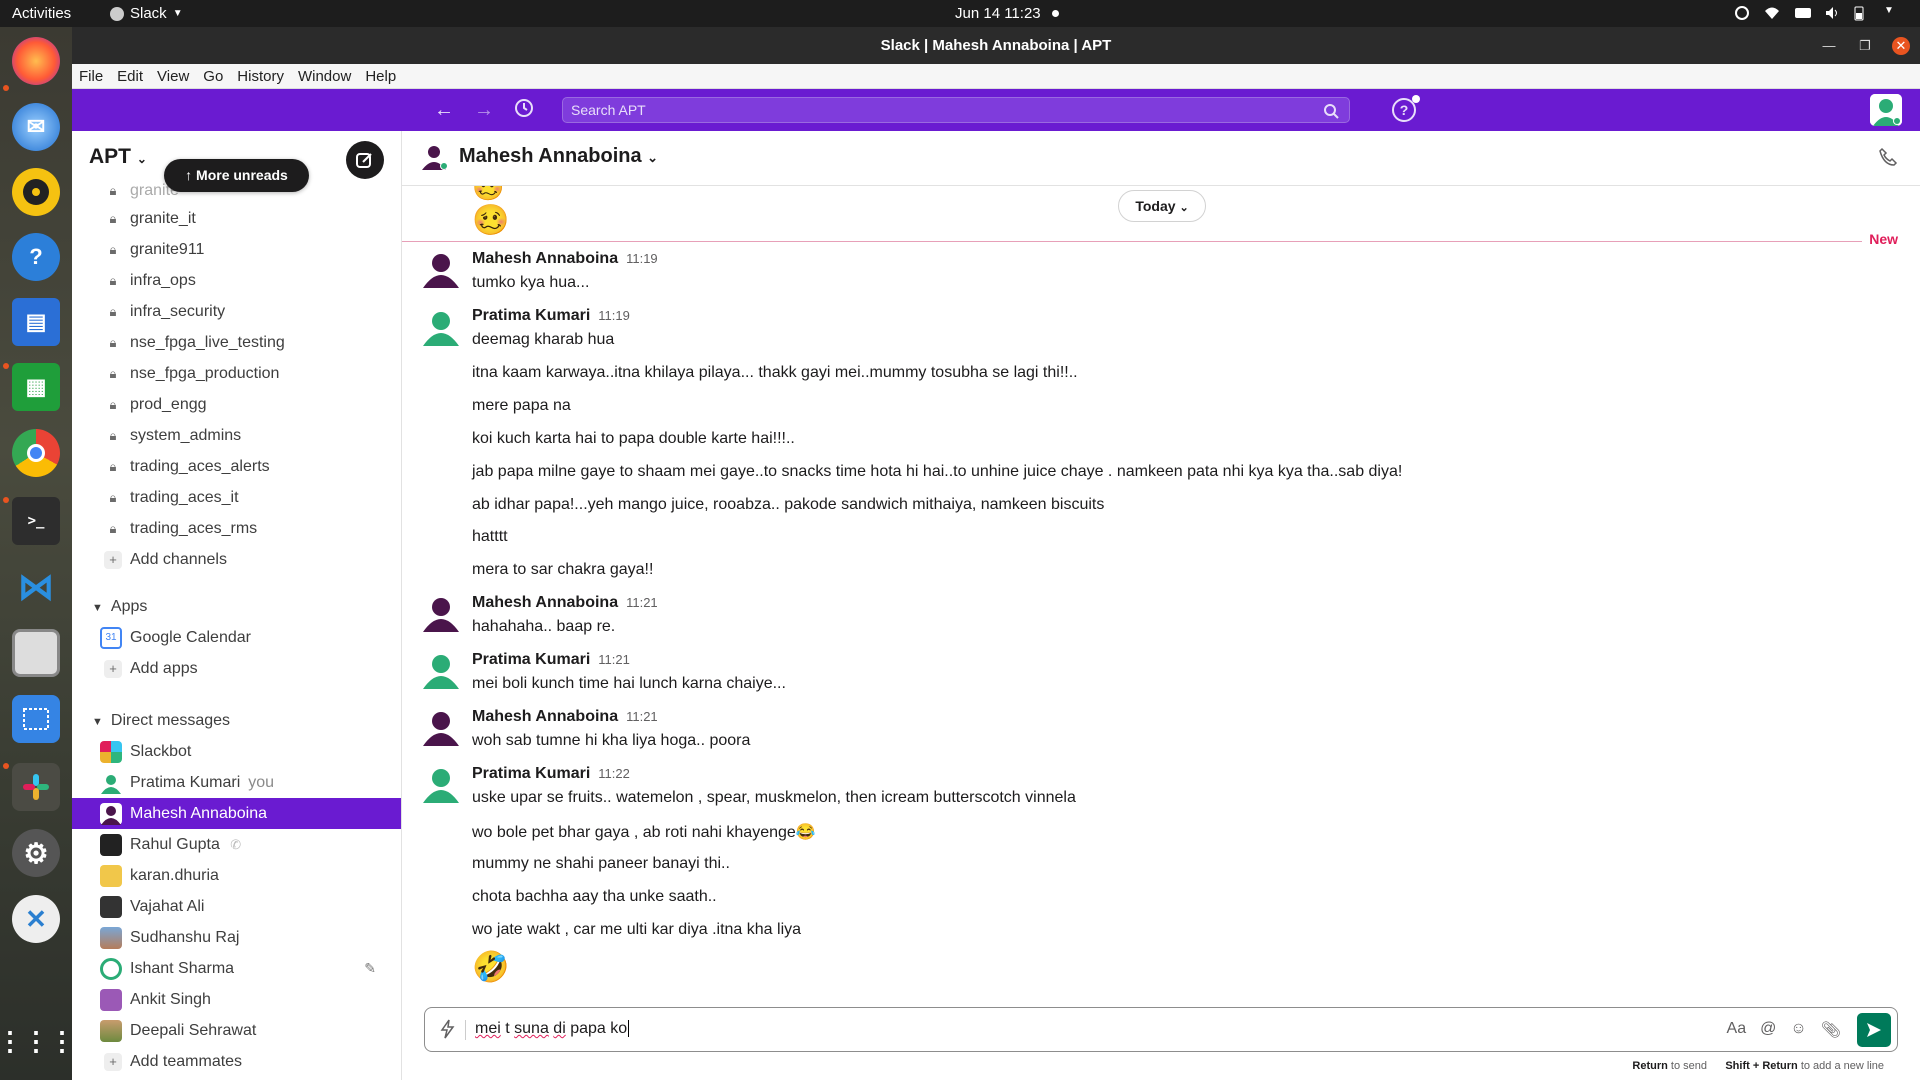 This screenshot has height=1080, width=1920. I want to click on apps-section-header: ▼ Apps, so click(119, 607).